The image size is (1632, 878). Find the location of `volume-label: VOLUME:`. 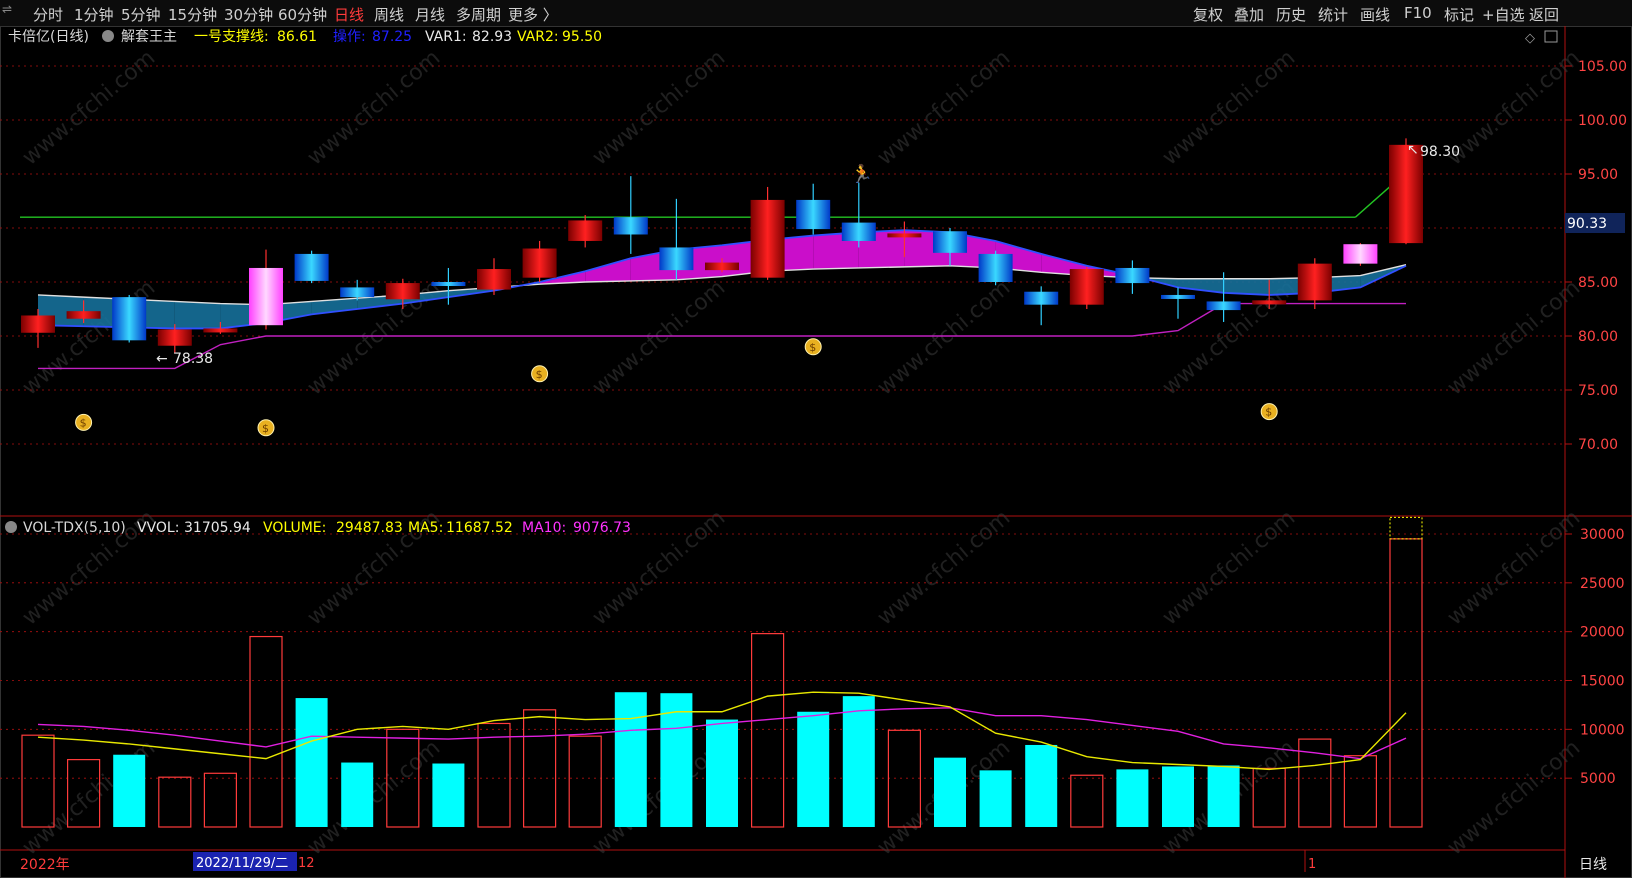

volume-label: VOLUME: is located at coordinates (294, 528).